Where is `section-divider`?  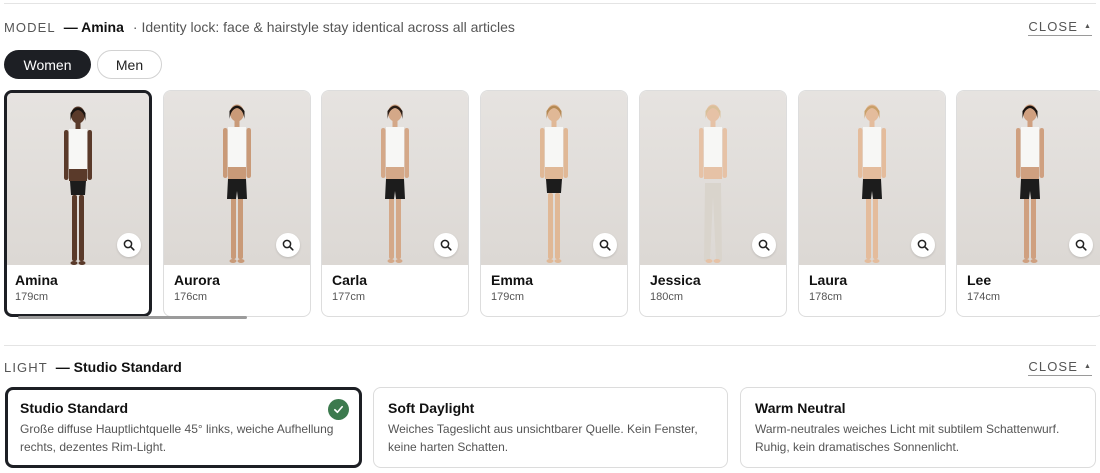 section-divider is located at coordinates (550, 345).